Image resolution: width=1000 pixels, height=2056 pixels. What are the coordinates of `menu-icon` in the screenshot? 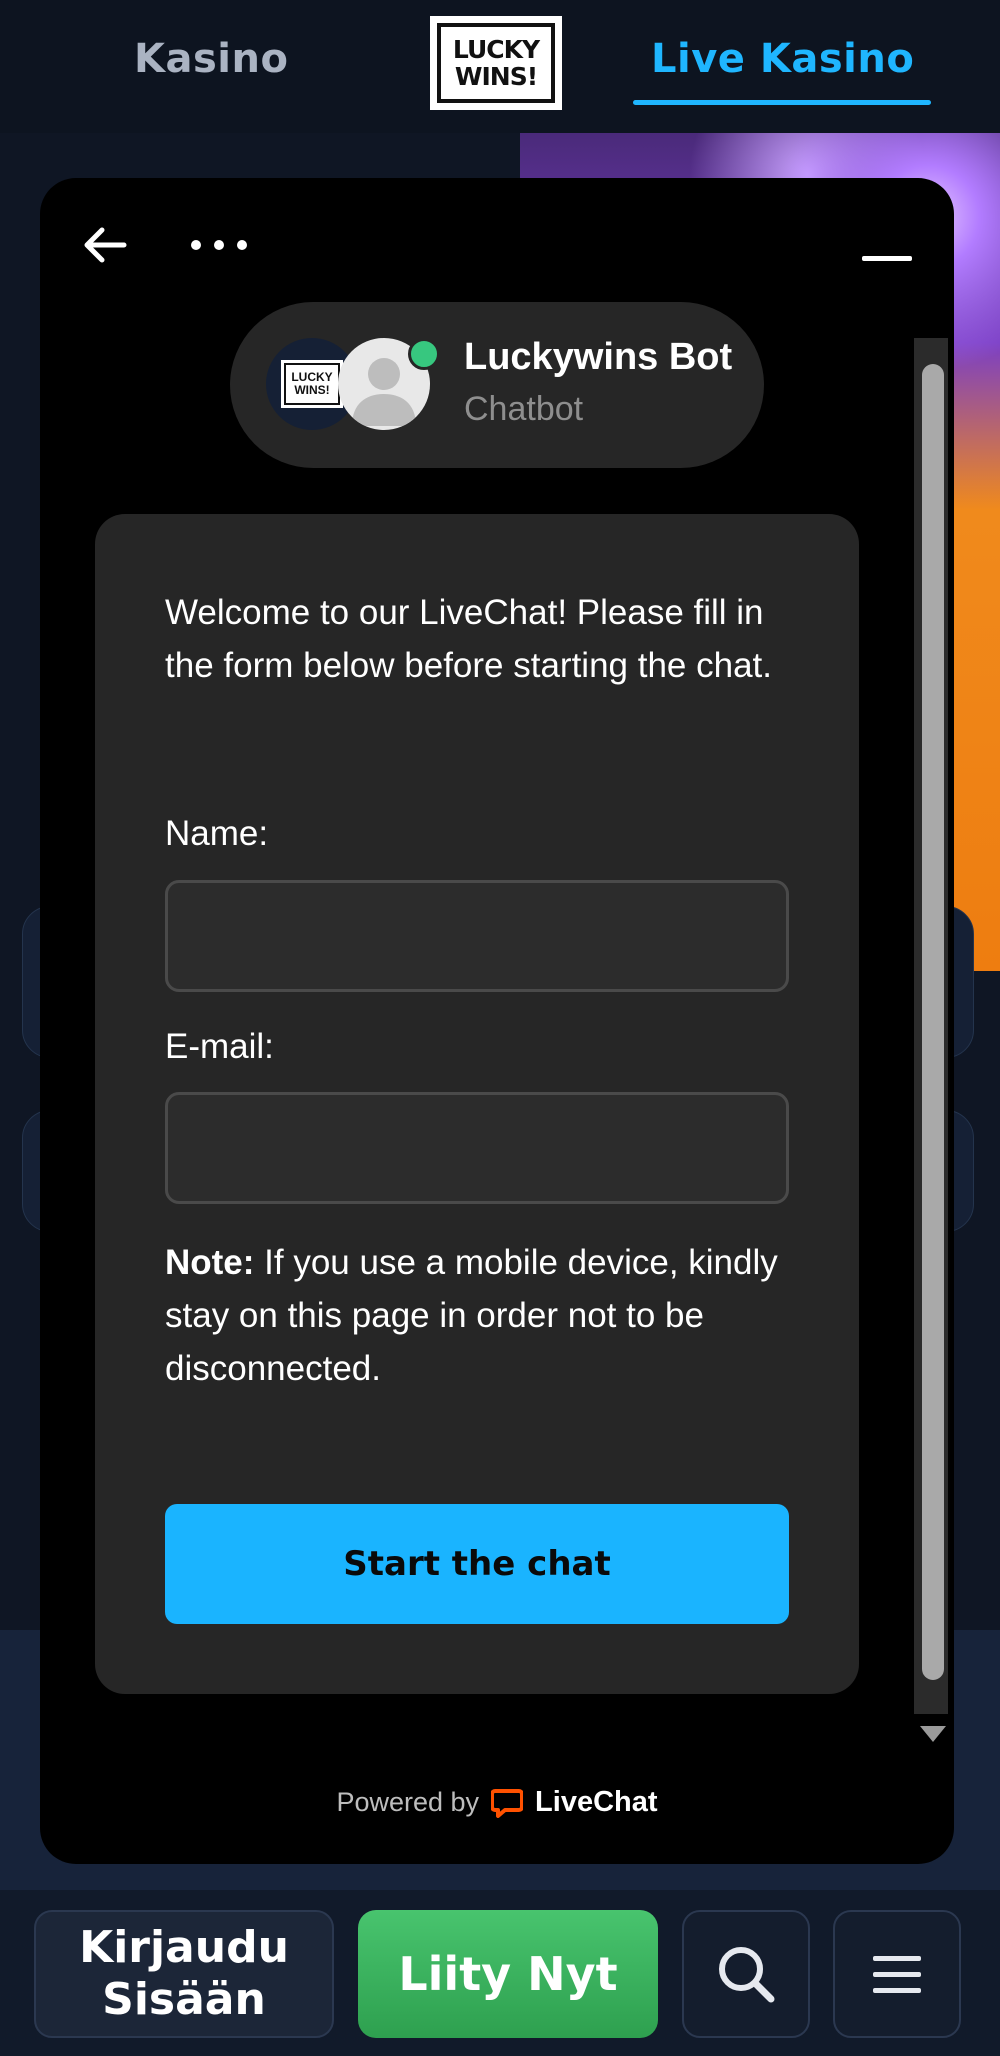 It's located at (897, 1974).